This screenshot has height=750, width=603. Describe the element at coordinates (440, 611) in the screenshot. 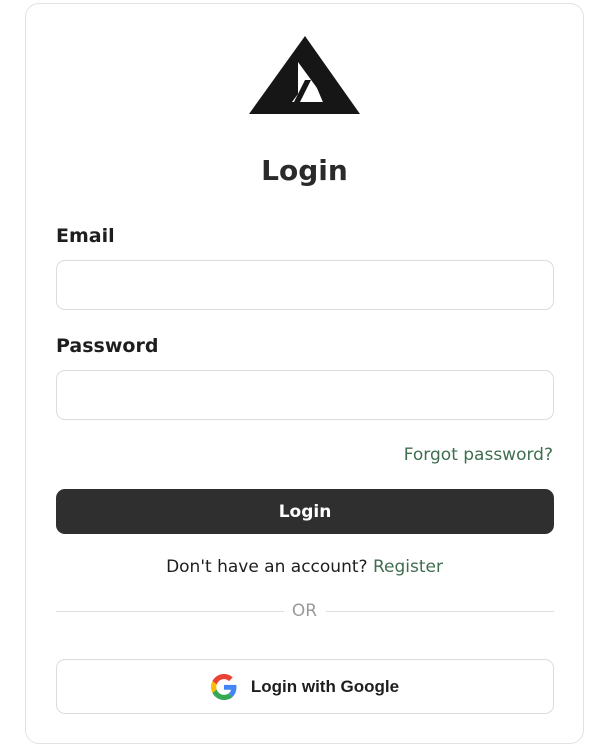

I see `divider-line-right` at that location.